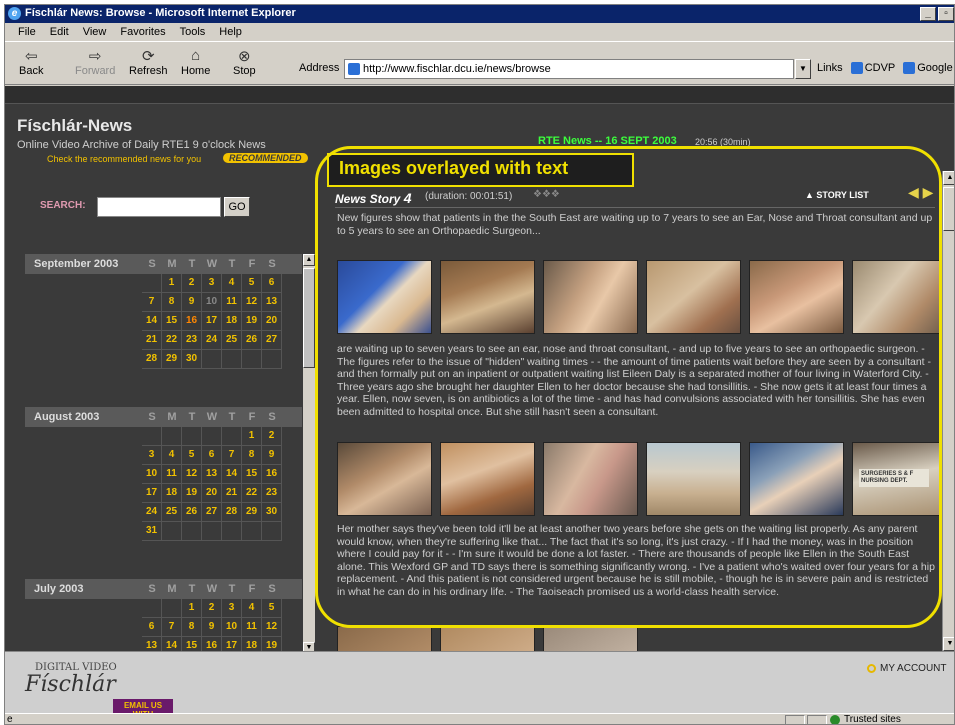 Image resolution: width=955 pixels, height=725 pixels. I want to click on calendar-day: 27, so click(272, 340).